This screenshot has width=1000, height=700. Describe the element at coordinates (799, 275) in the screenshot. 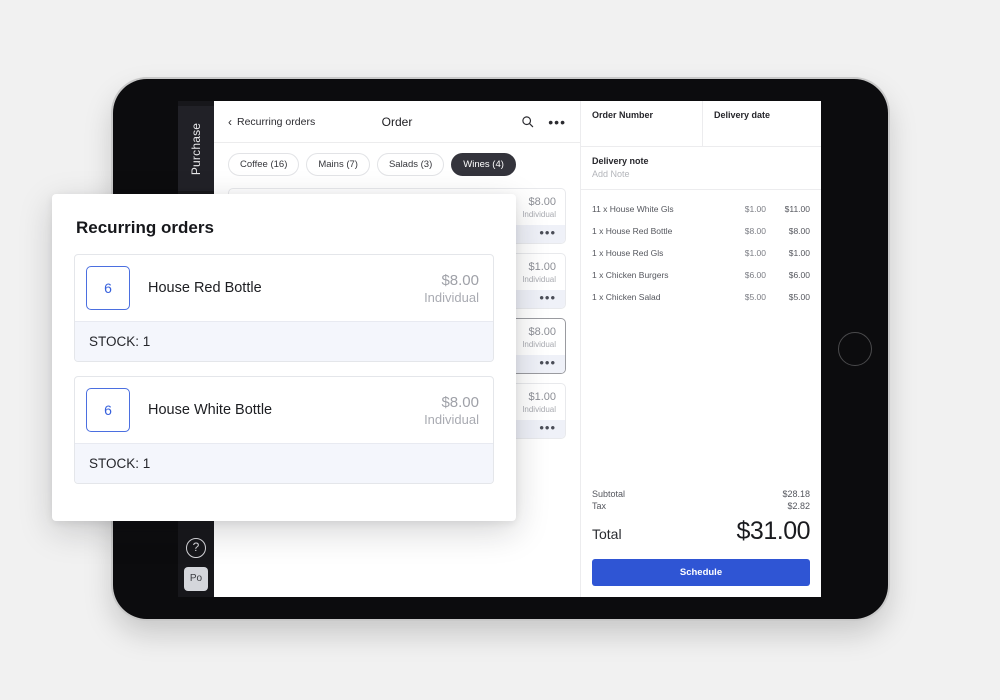

I see `line-item-total: $6.00` at that location.